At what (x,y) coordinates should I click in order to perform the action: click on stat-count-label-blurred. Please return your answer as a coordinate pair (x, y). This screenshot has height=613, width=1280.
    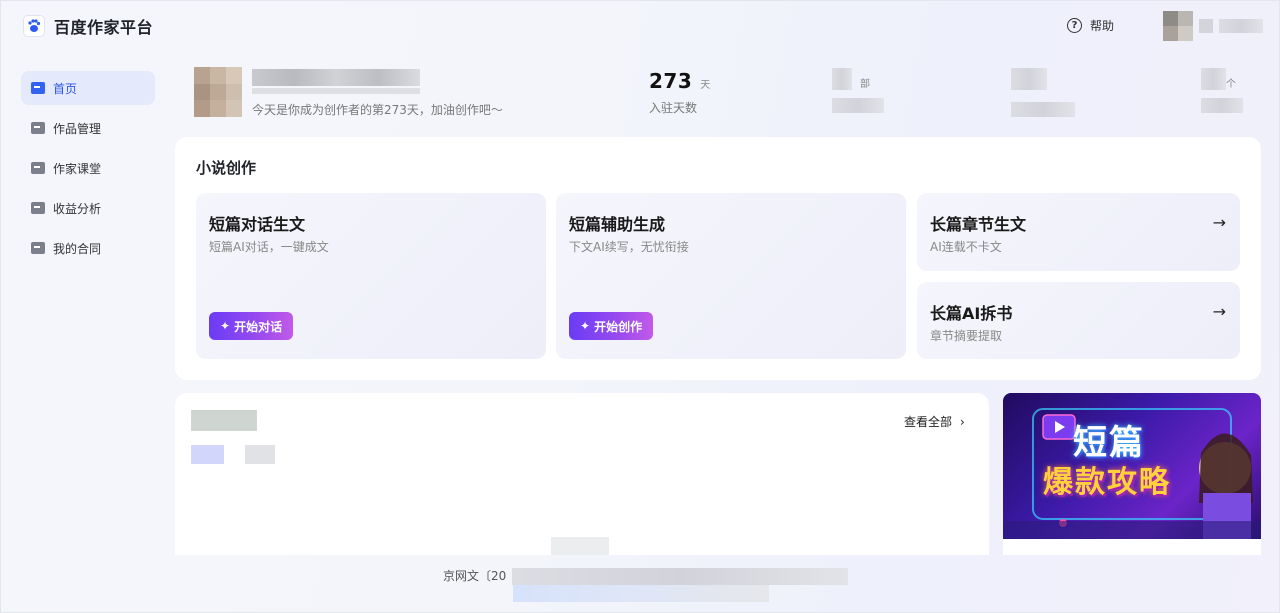
    Looking at the image, I should click on (1222, 105).